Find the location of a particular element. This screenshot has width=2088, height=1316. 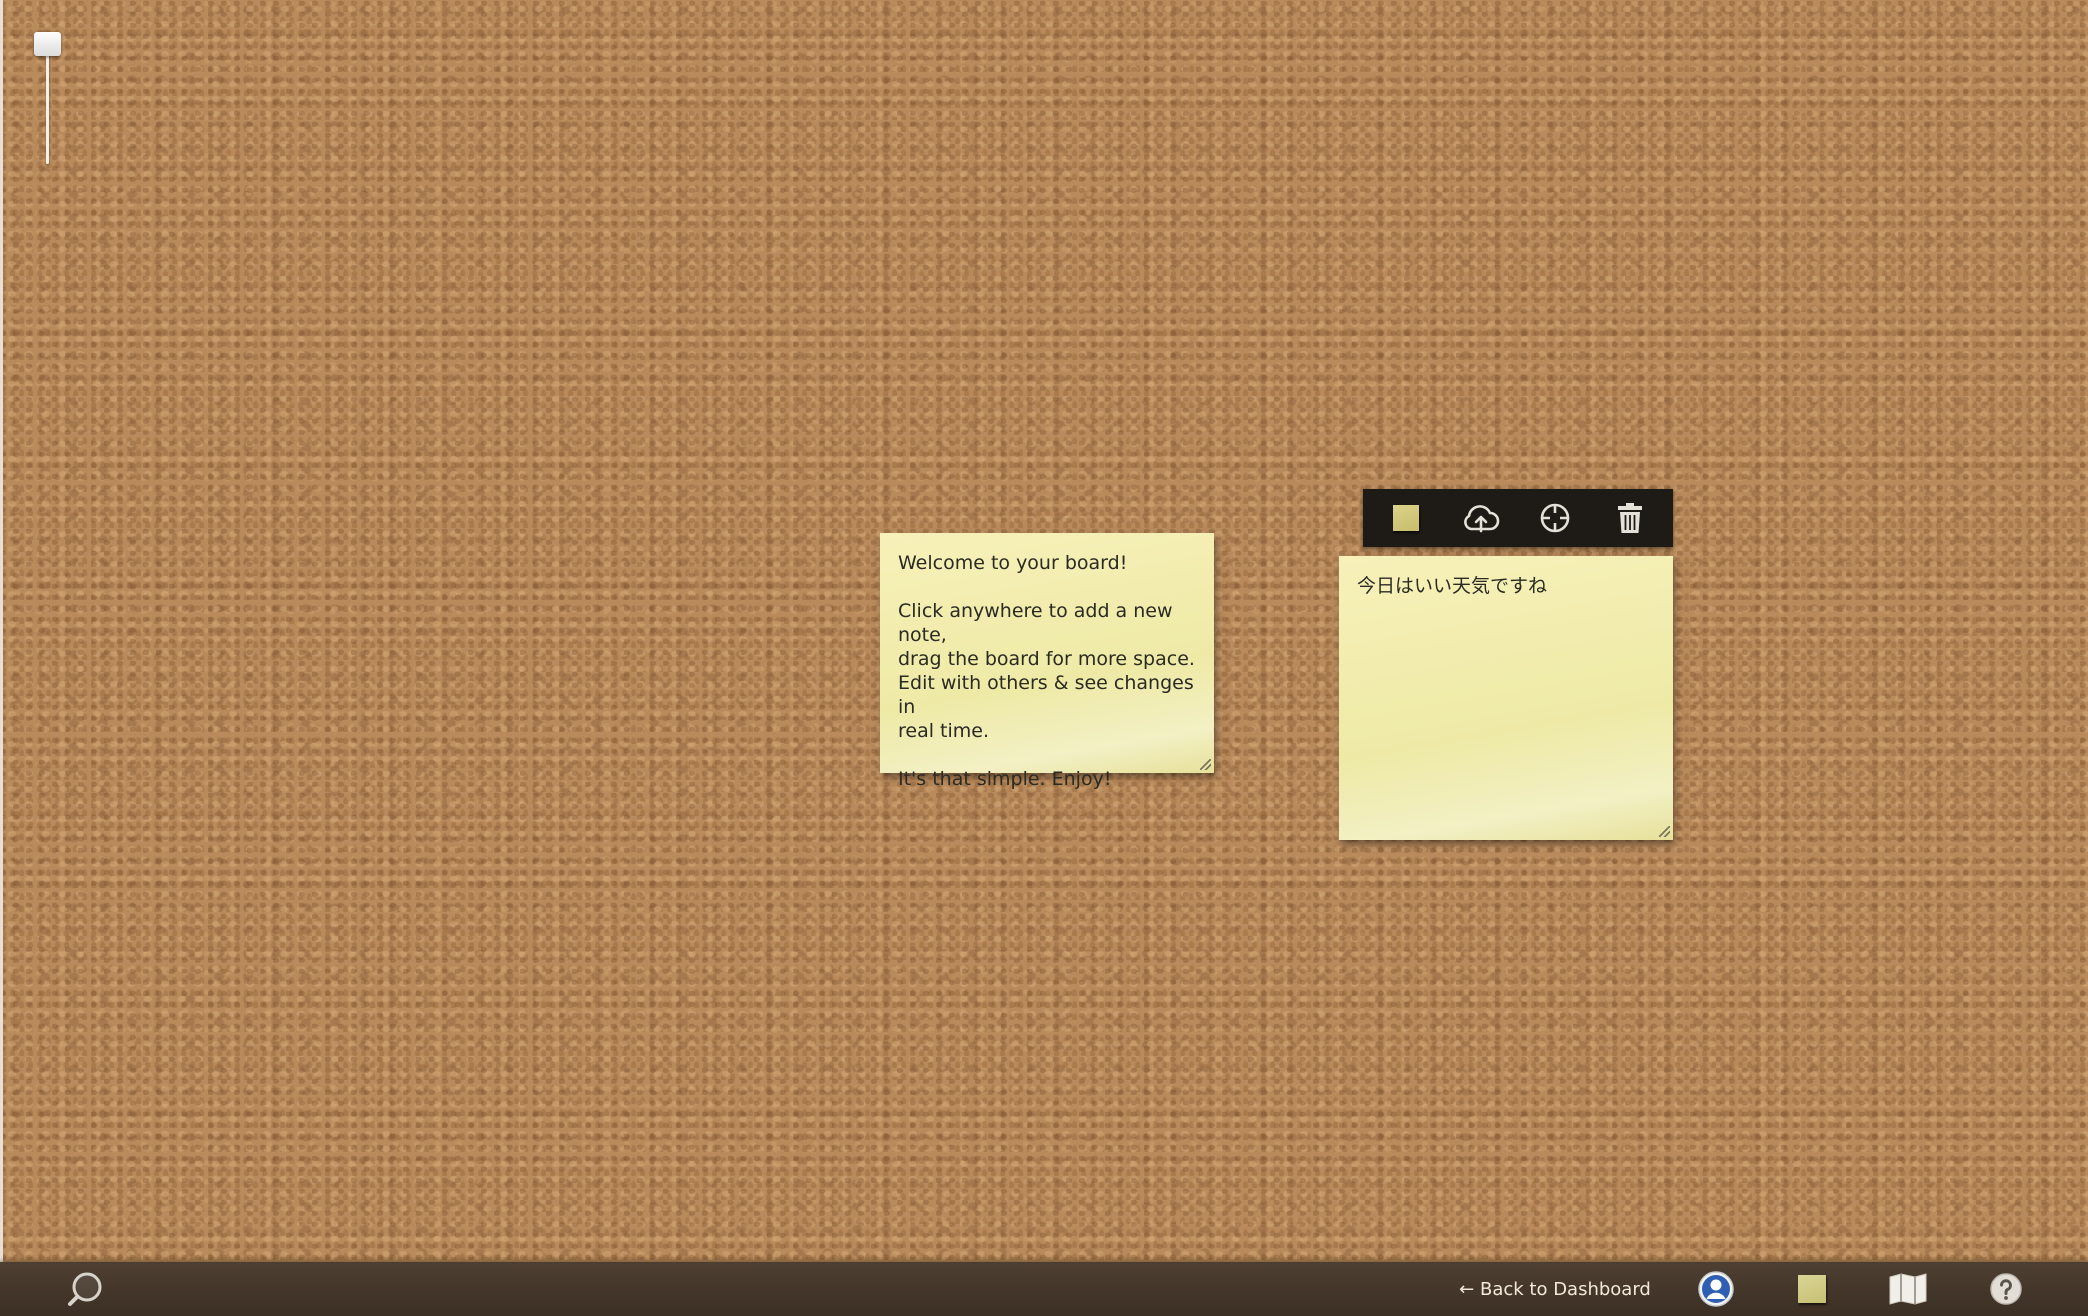

delete-note-button is located at coordinates (1630, 518).